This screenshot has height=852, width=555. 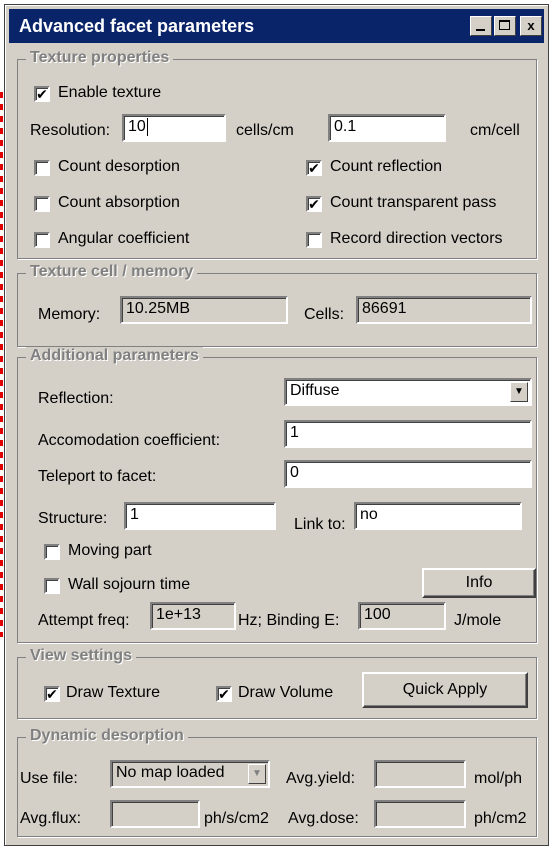 What do you see at coordinates (445, 690) in the screenshot?
I see `quick-apply-button: Quick Apply` at bounding box center [445, 690].